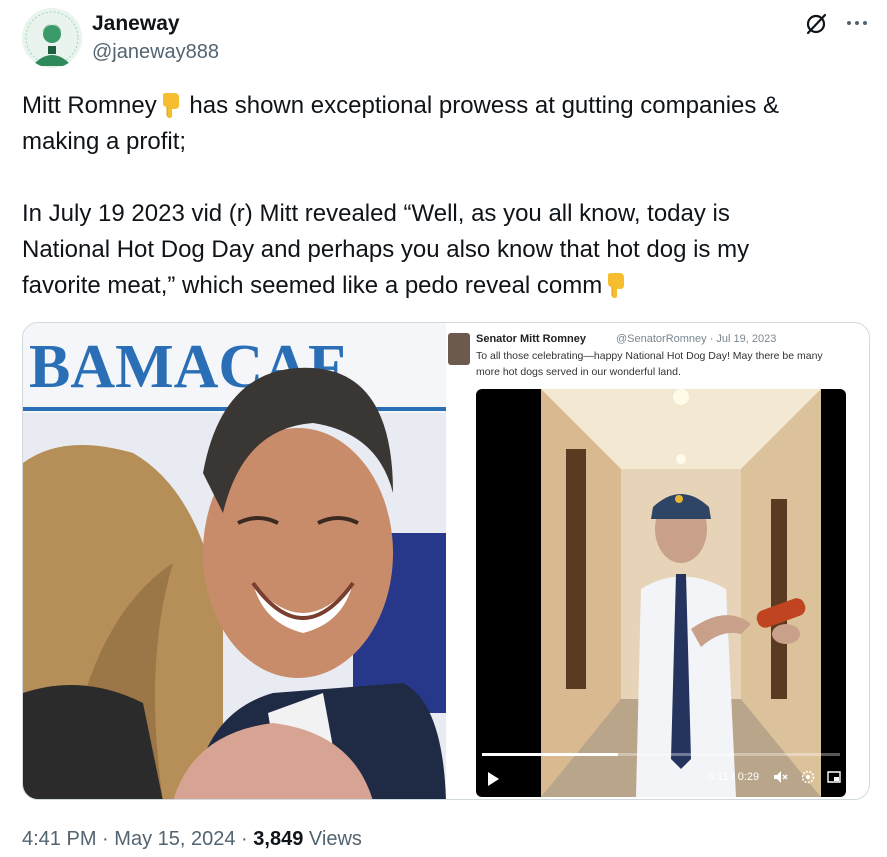 The height and width of the screenshot is (857, 887). Describe the element at coordinates (89, 105) in the screenshot. I see `tweet-text-segment: Mitt Romney` at that location.